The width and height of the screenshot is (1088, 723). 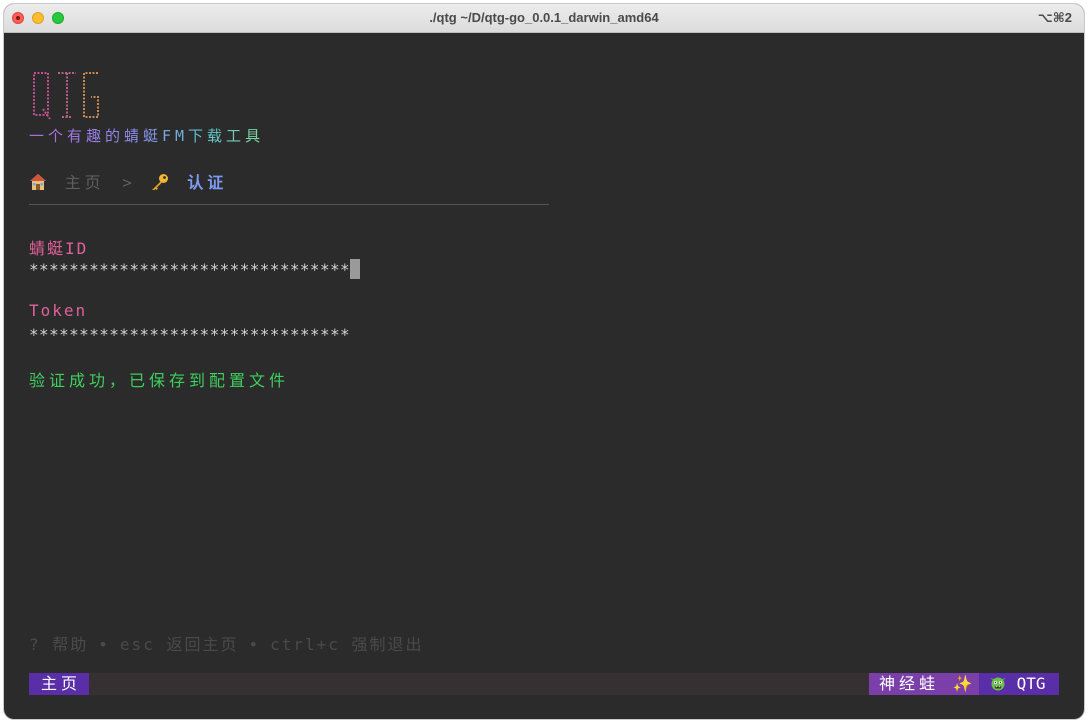 I want to click on help-bar: ? 帮助 • esc 返回主页 • ctrl+c 强制退出, so click(x=226, y=643).